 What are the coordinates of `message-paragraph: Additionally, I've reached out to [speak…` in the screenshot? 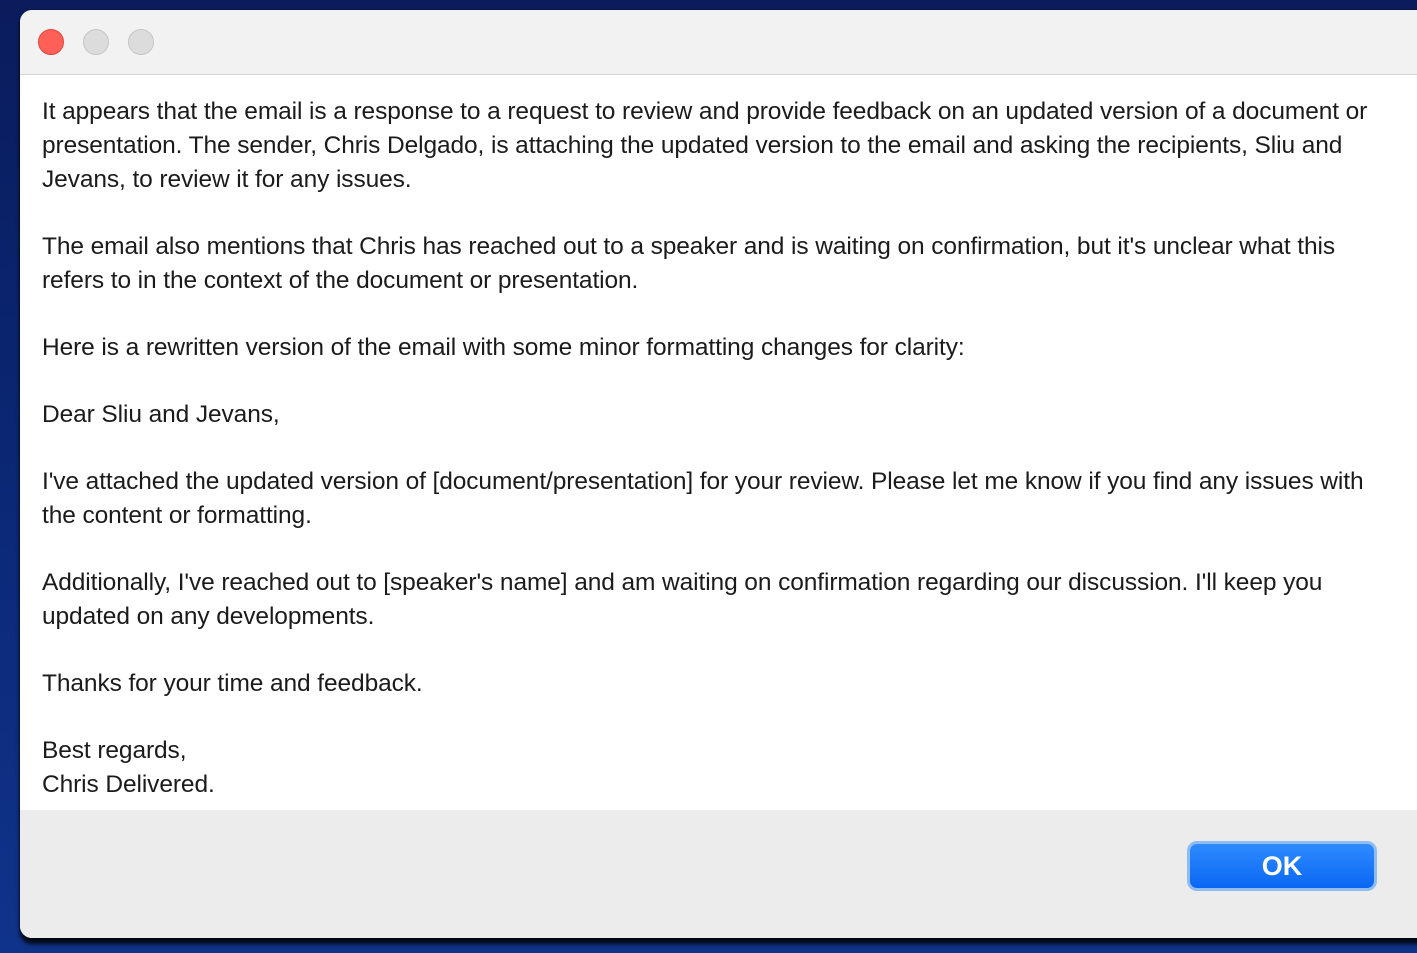 It's located at (682, 599).